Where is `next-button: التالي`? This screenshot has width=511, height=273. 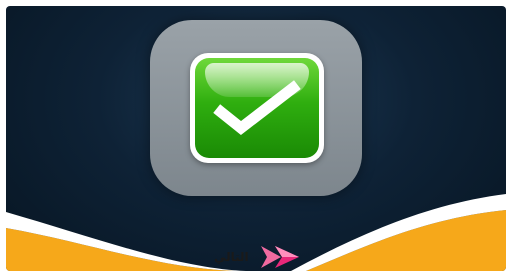
next-button: التالي is located at coordinates (257, 256).